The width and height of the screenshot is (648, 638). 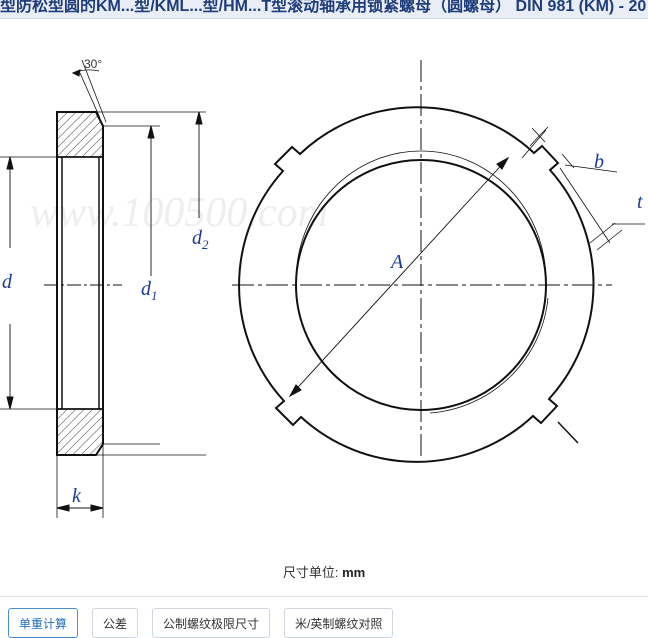 I want to click on metric-imperial-thread-button: 米/英制螺纹对照, so click(x=339, y=623).